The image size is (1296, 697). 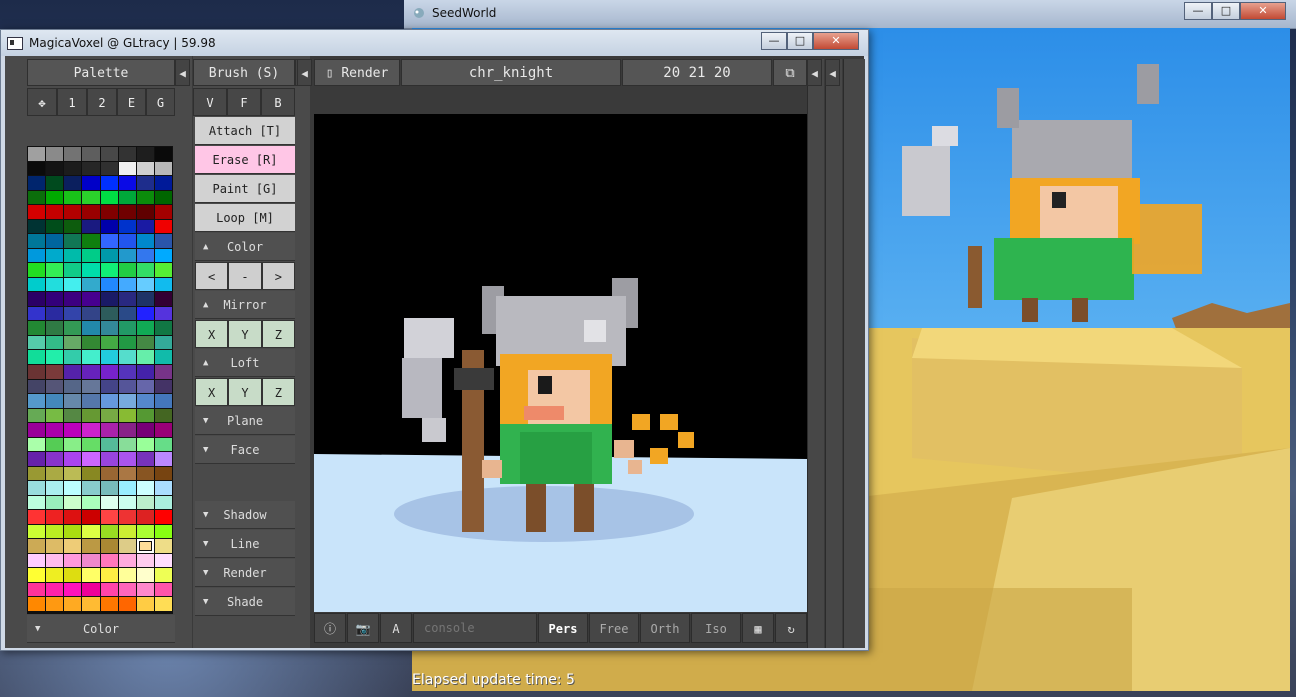 I want to click on mode-free: Free, so click(x=614, y=628).